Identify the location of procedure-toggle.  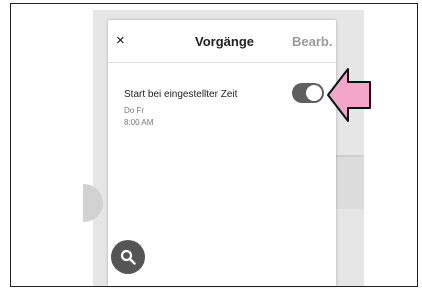
(308, 93).